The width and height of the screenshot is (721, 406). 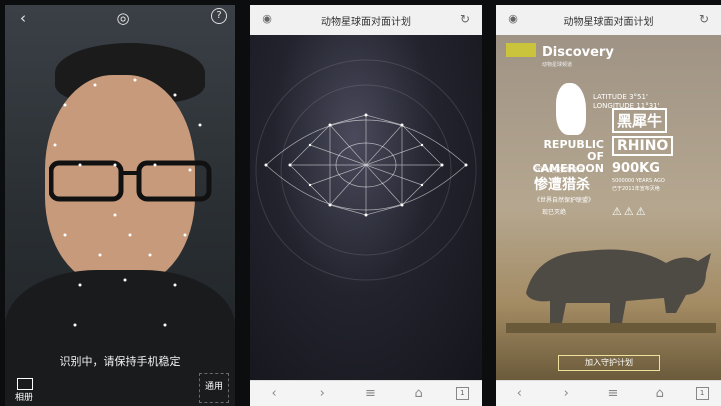 I want to click on cameroon-map-icon, so click(x=571, y=109).